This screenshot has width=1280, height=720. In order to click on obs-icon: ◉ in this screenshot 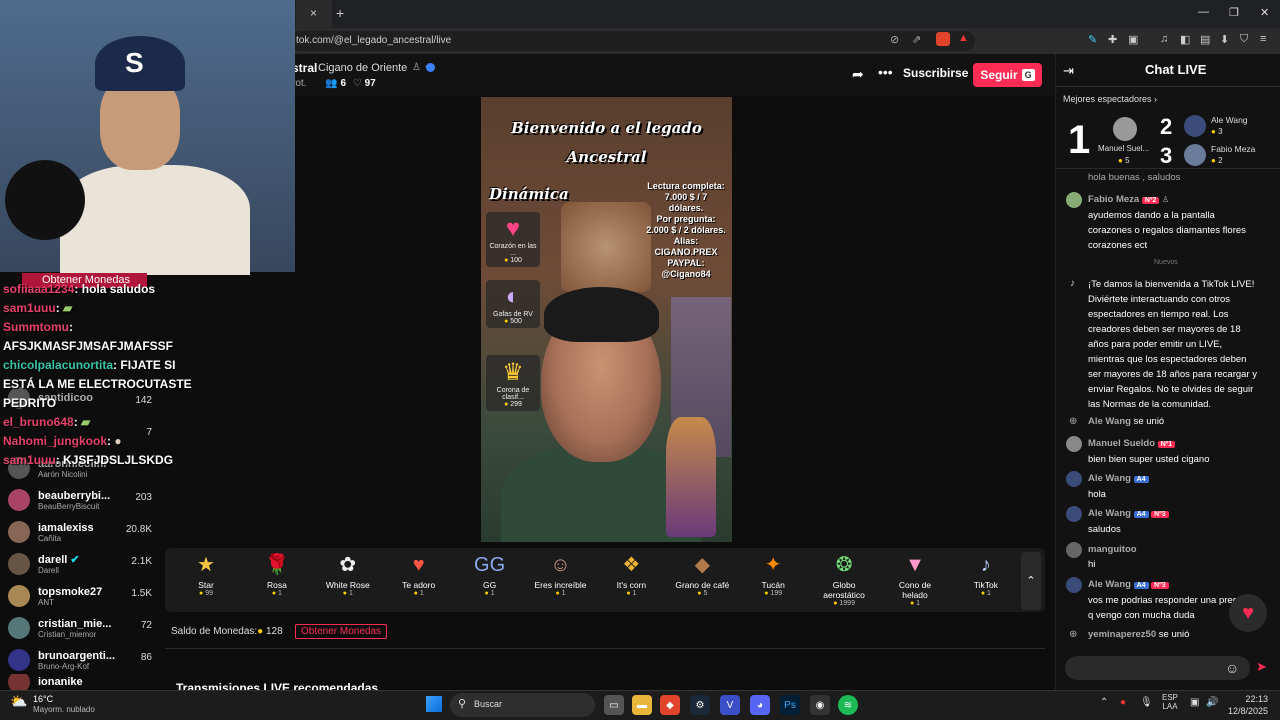, I will do `click(820, 705)`.